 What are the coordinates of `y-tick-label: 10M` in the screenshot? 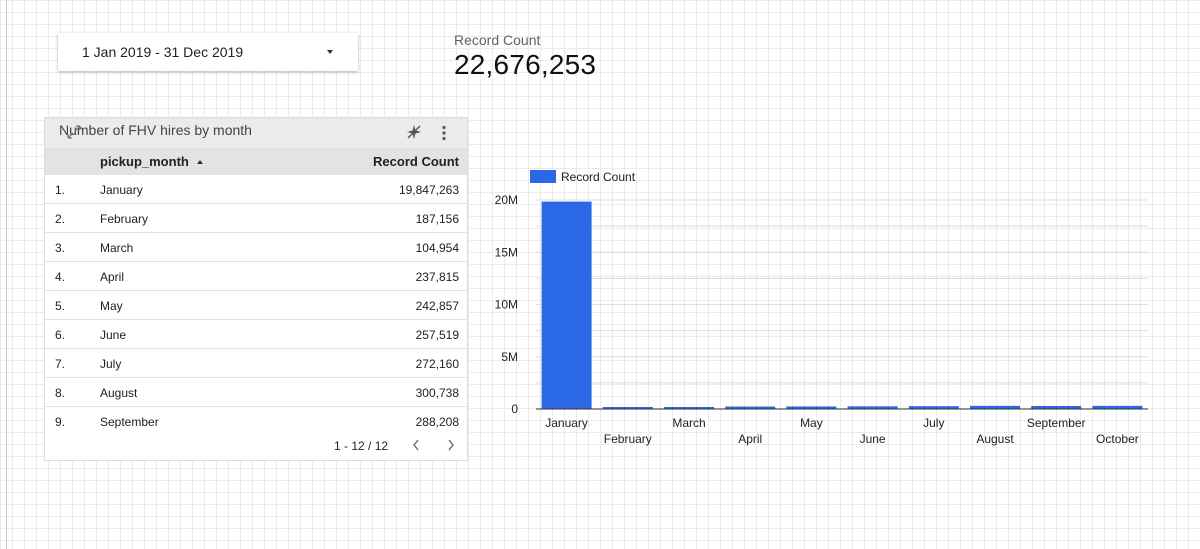 It's located at (506, 305).